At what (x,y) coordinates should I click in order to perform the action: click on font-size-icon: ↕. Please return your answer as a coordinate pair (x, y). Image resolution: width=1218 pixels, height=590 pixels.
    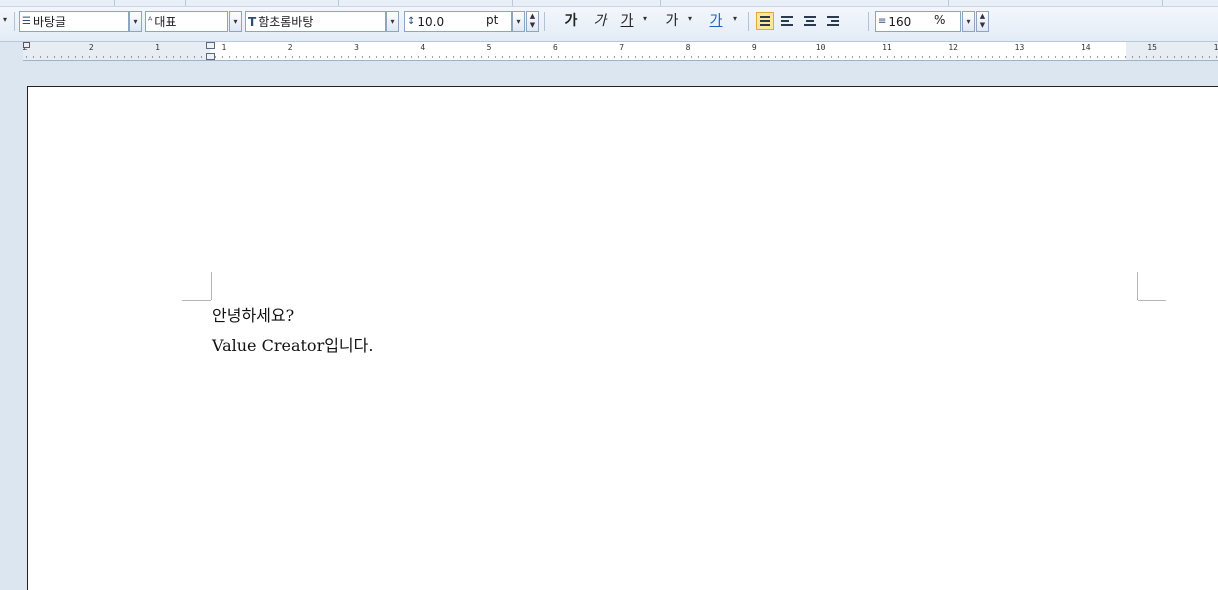
    Looking at the image, I should click on (411, 21).